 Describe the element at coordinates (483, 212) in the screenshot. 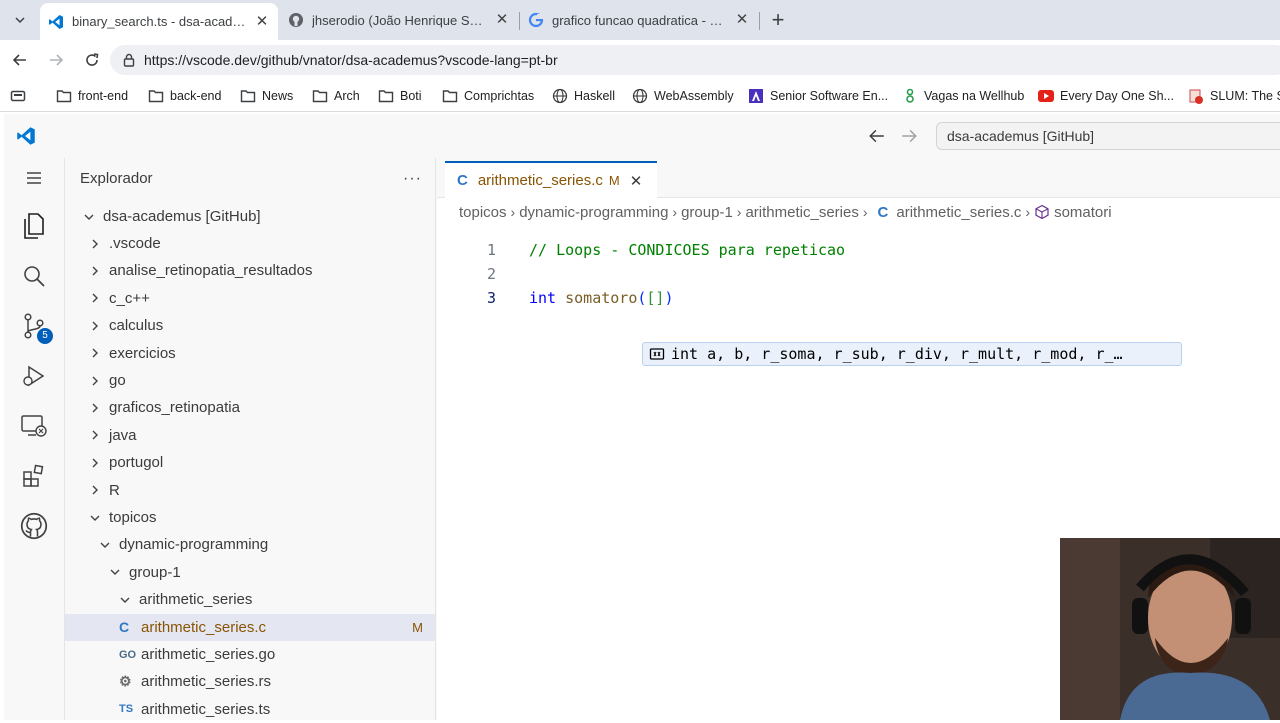

I see `breadcrumb-item: topicos` at that location.